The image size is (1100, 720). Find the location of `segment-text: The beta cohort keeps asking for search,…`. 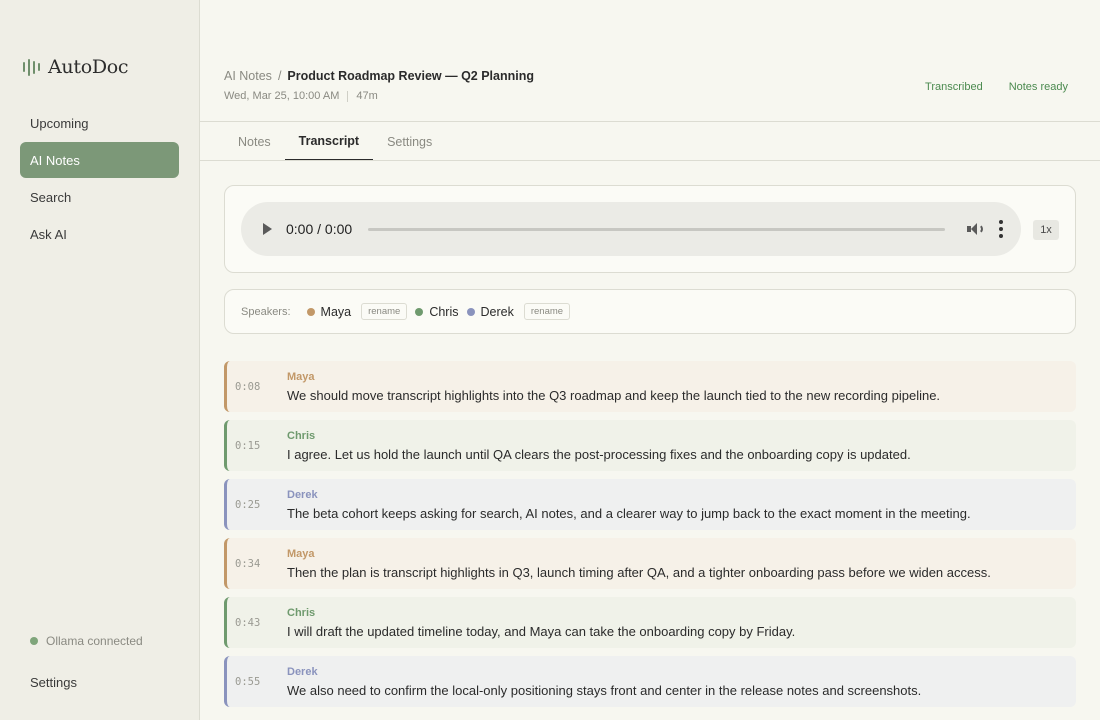

segment-text: The beta cohort keeps asking for search,… is located at coordinates (629, 513).